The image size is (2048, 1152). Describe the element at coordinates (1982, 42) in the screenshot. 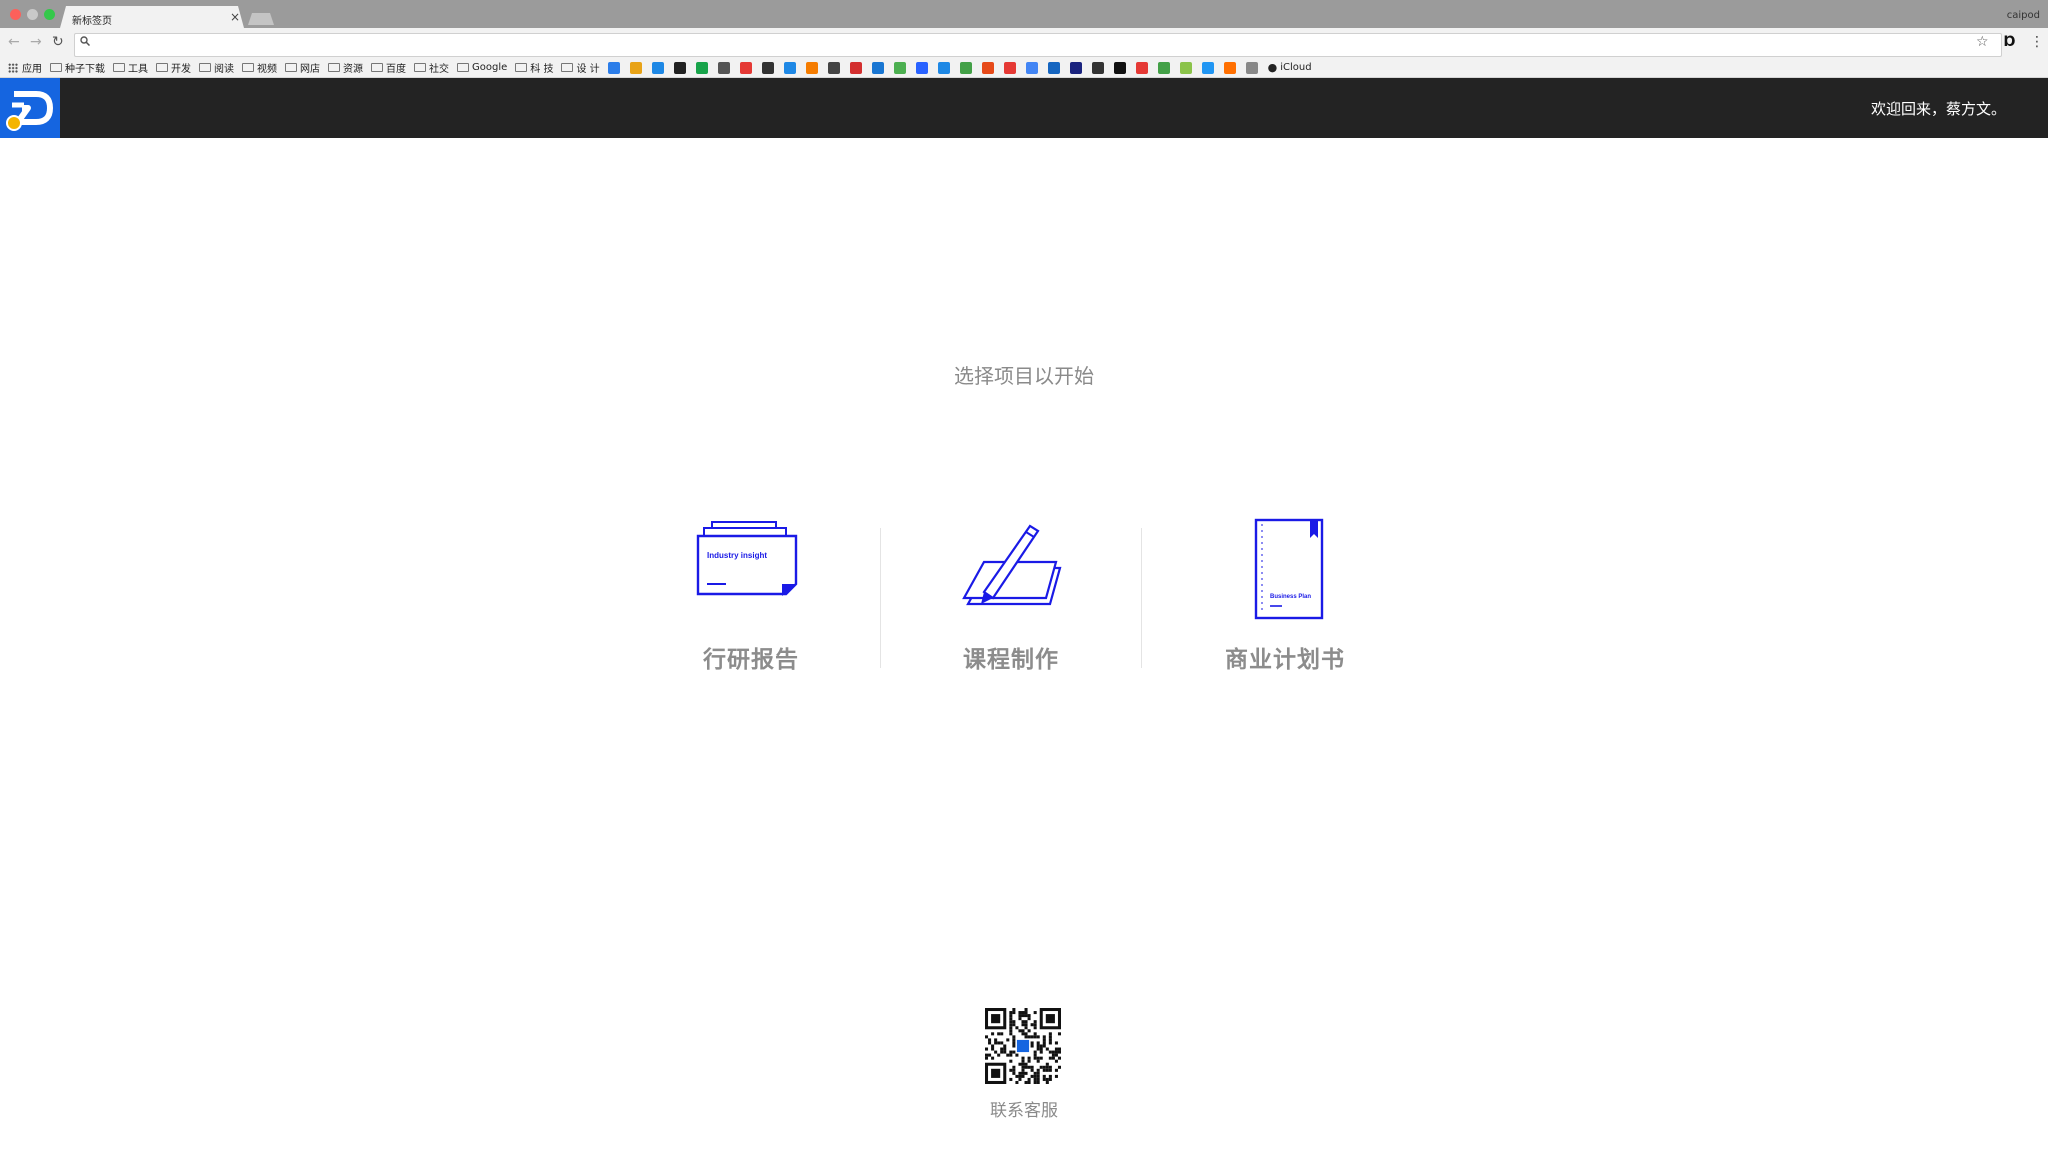

I see `bookmark-star-icon: ☆` at that location.